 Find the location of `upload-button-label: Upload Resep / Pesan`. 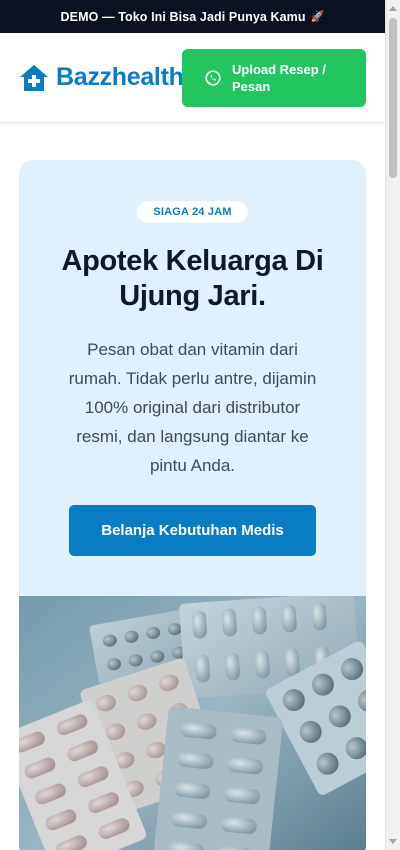

upload-button-label: Upload Resep / Pesan is located at coordinates (279, 78).